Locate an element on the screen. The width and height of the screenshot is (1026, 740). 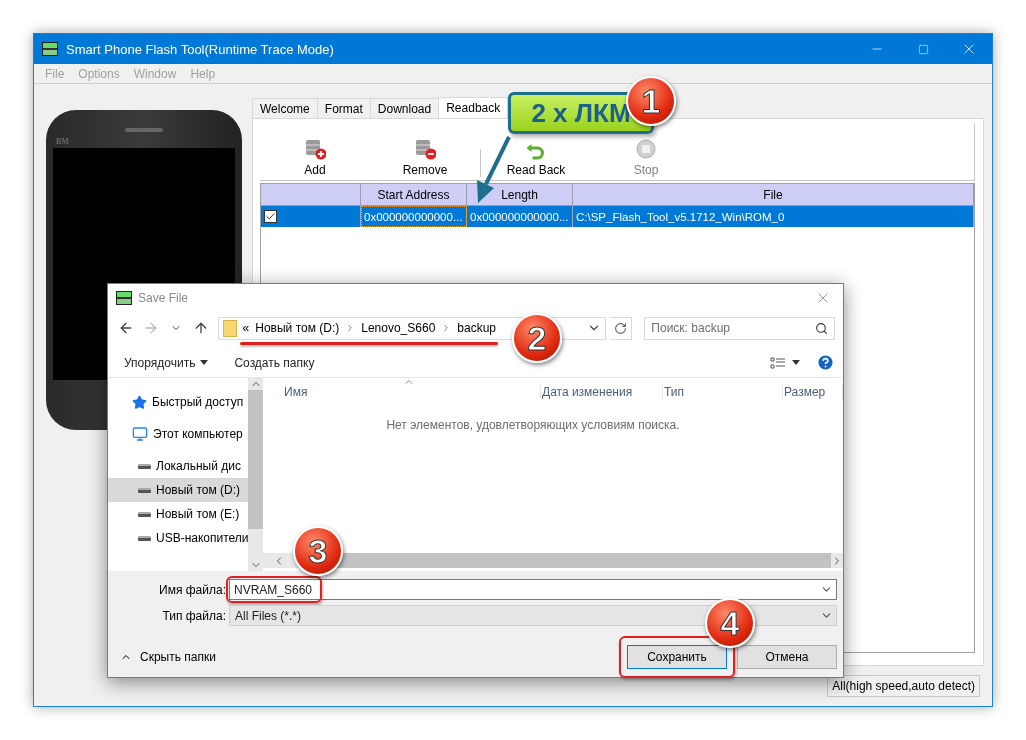
search-icon is located at coordinates (821, 328).